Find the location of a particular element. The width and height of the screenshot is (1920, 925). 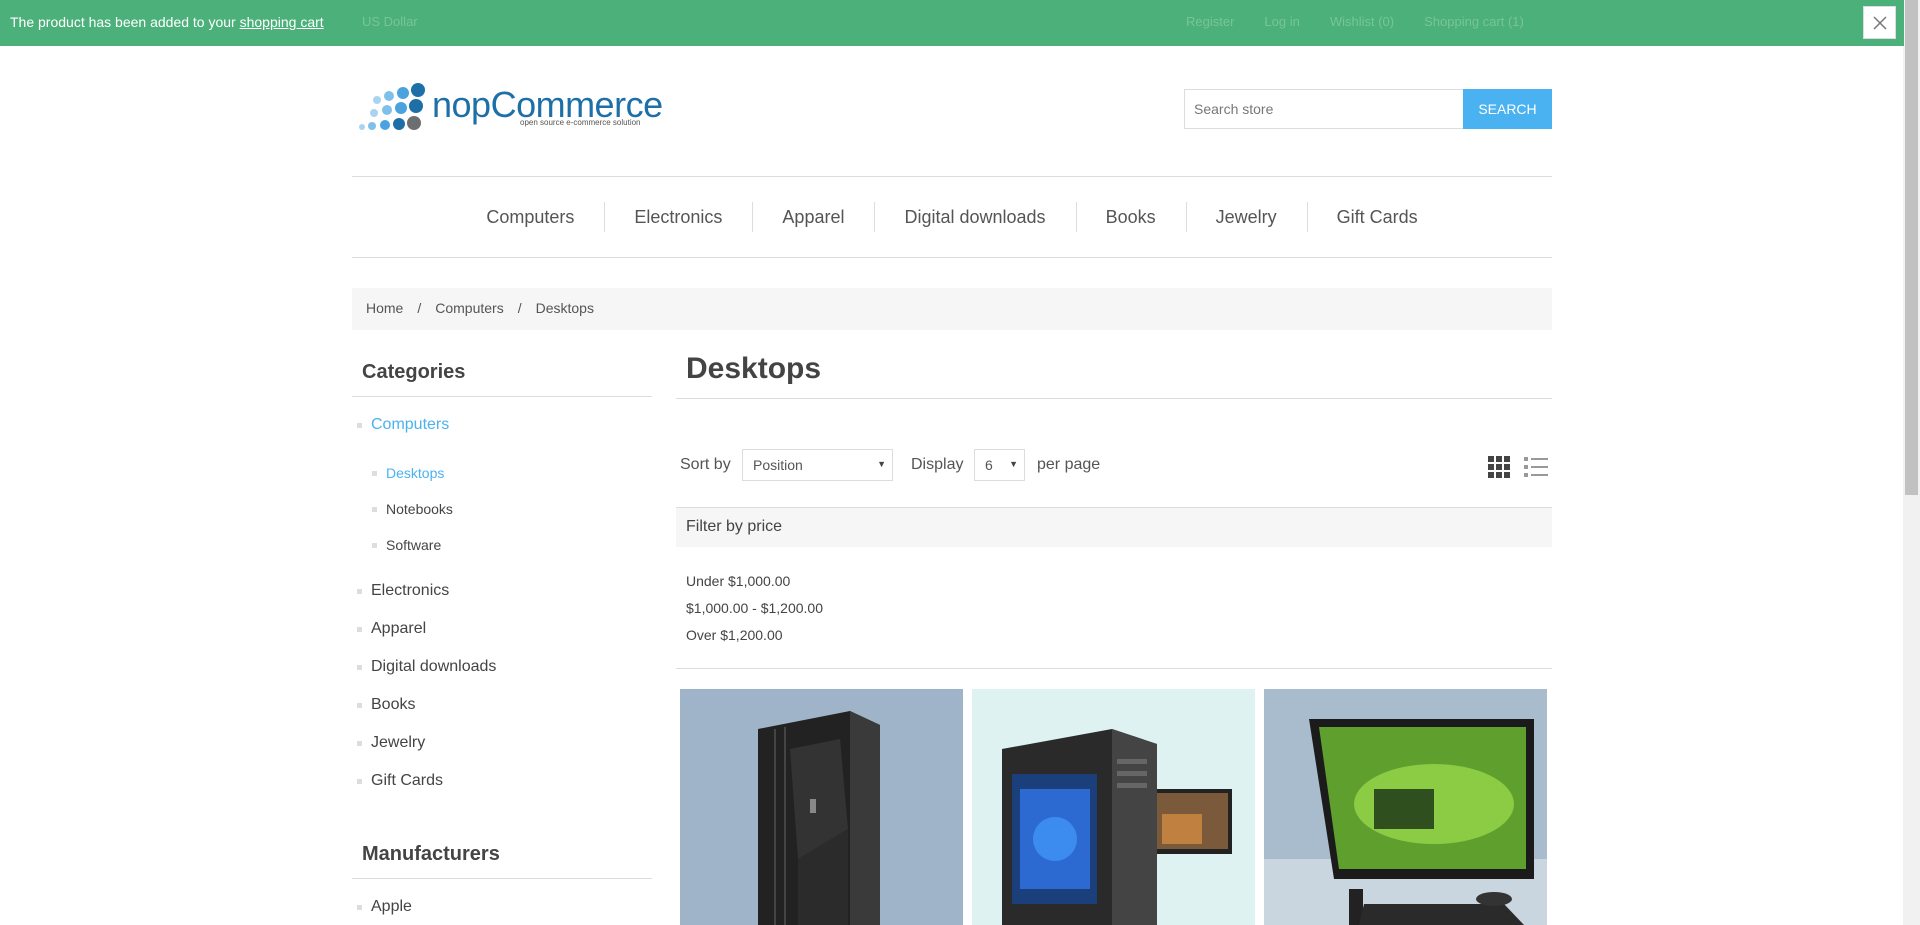

sort-by-select: Position ▼ is located at coordinates (817, 465).